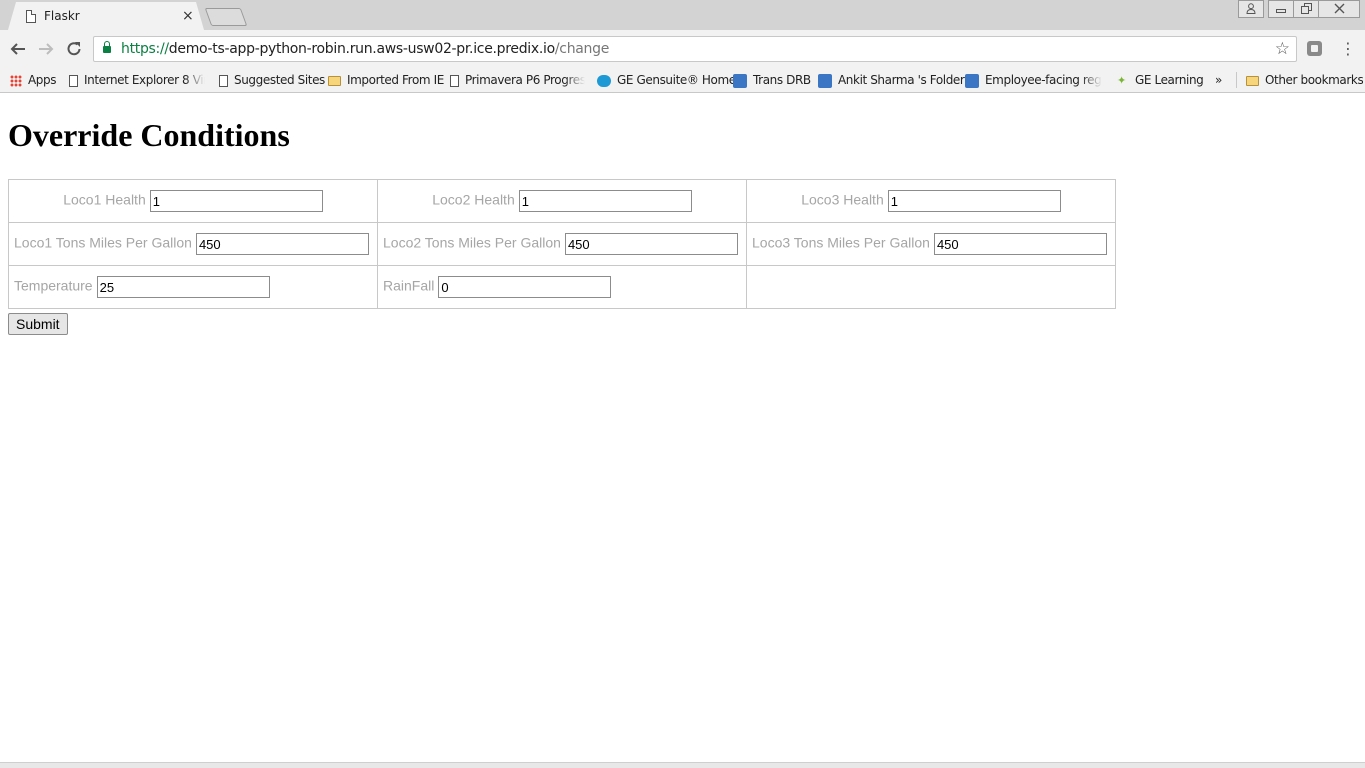  Describe the element at coordinates (1218, 80) in the screenshot. I see `more-bookmarks-button: »` at that location.